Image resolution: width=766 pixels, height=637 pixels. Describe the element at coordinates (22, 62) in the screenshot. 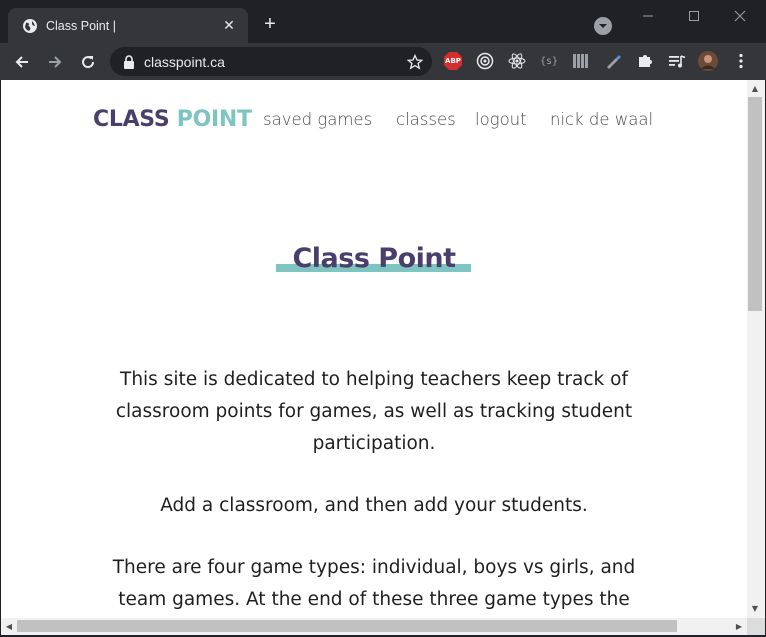

I see `back-icon` at that location.